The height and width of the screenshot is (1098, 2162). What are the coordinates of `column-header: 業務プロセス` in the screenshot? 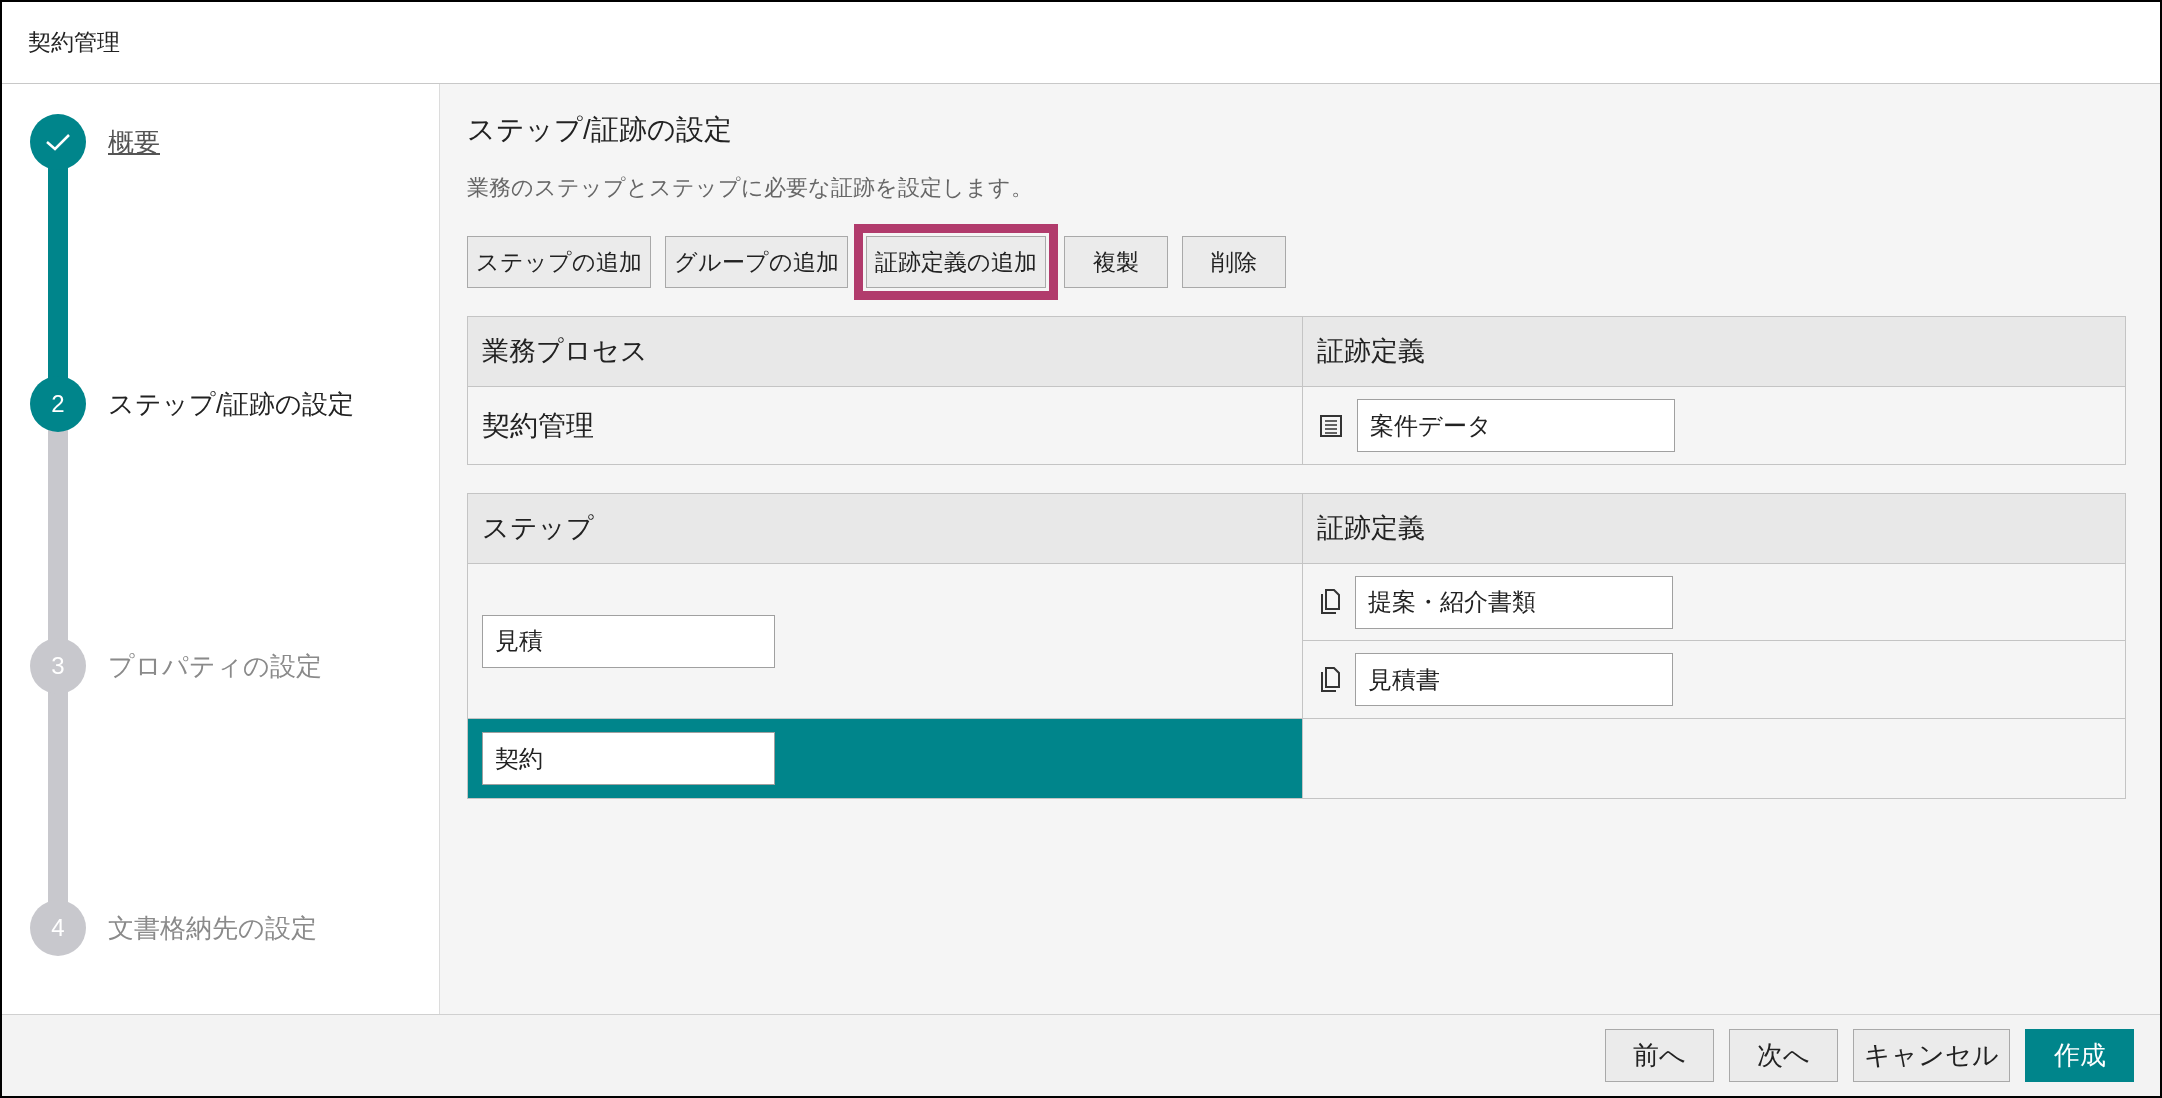 It's located at (565, 352).